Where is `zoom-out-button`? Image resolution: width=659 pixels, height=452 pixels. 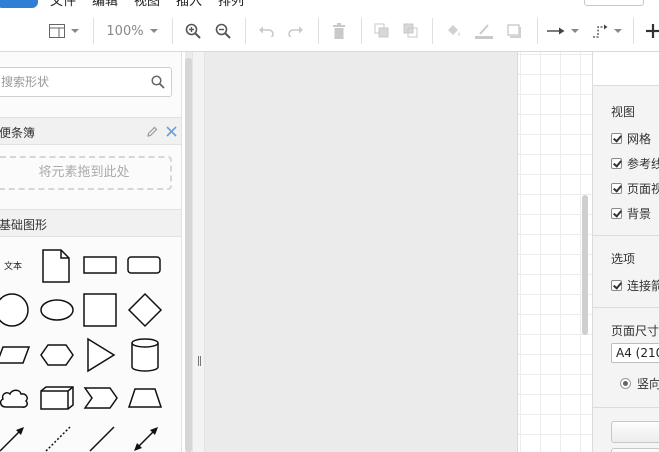
zoom-out-button is located at coordinates (223, 31).